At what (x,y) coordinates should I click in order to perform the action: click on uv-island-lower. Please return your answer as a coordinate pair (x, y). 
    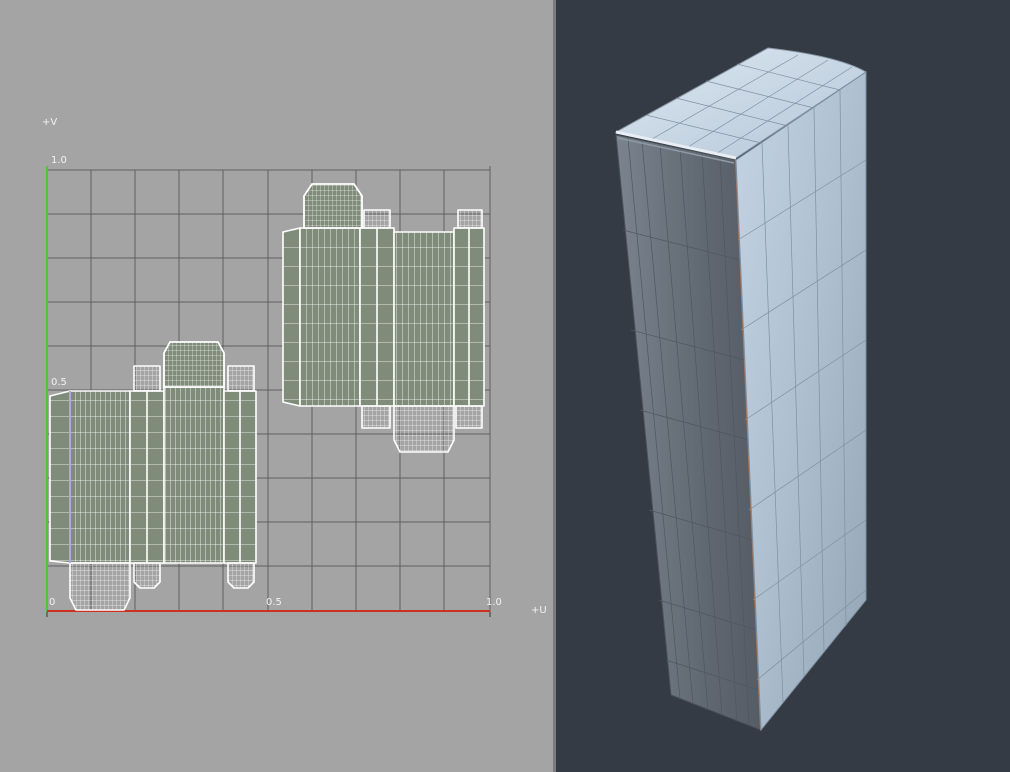
    Looking at the image, I should click on (153, 476).